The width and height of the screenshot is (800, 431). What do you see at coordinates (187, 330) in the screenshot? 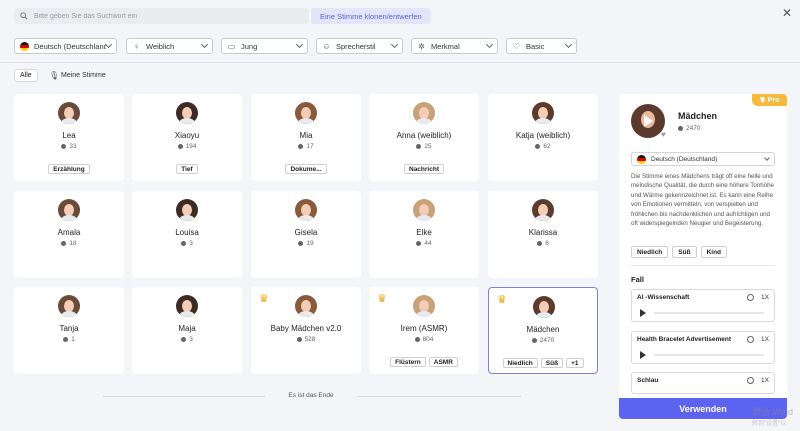
I see `voice-card: Maja 3` at bounding box center [187, 330].